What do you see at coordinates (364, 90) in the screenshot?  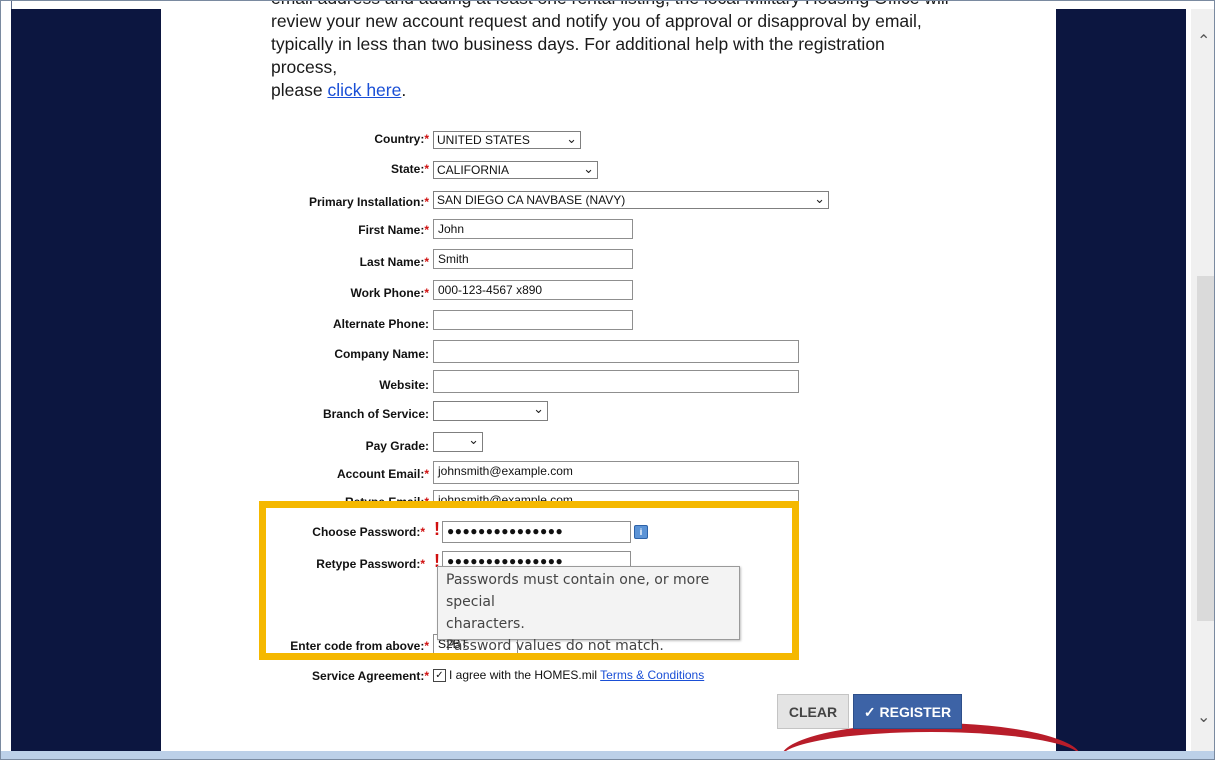 I see `help-link: click here` at bounding box center [364, 90].